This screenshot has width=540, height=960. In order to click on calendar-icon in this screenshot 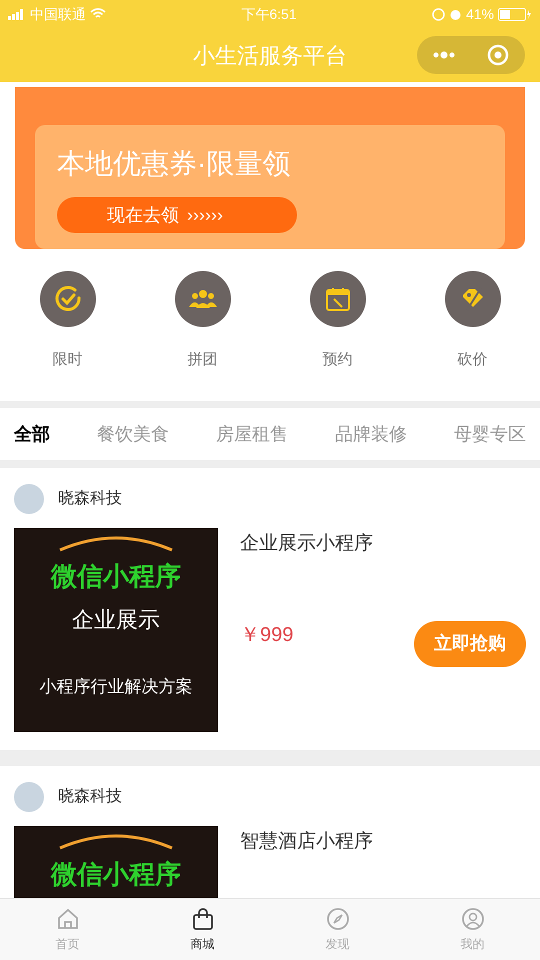, I will do `click(338, 299)`.